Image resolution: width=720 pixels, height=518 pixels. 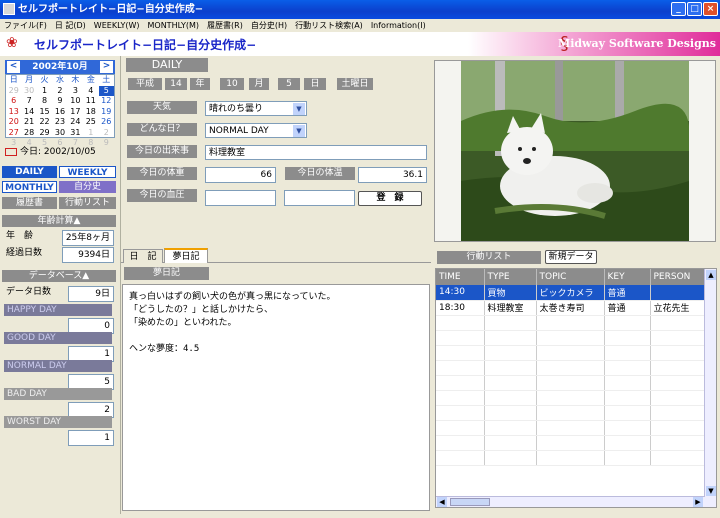 I want to click on next-month-button: >, so click(x=106, y=67).